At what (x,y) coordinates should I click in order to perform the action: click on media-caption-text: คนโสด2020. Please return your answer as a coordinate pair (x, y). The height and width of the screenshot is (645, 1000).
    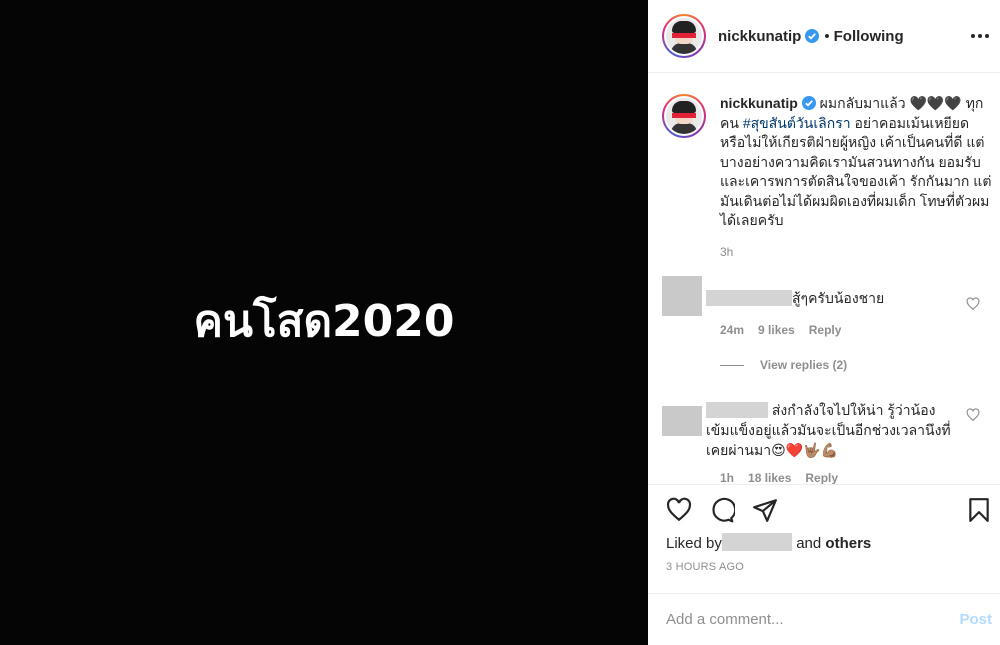
    Looking at the image, I should click on (324, 321).